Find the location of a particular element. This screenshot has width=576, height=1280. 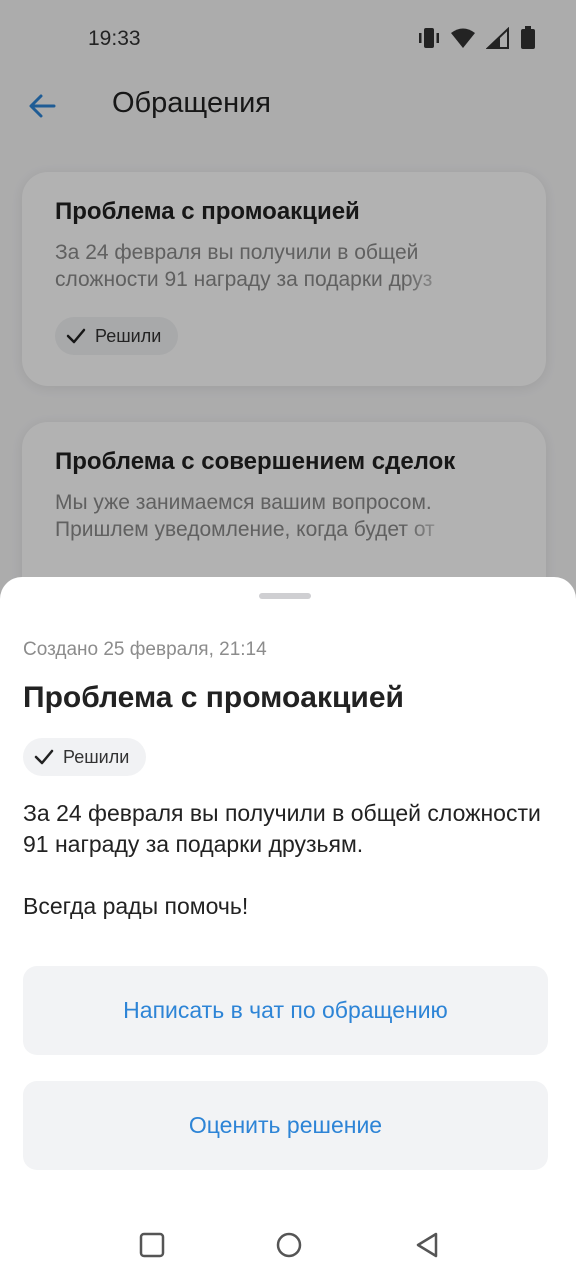

check-icon is located at coordinates (44, 757).